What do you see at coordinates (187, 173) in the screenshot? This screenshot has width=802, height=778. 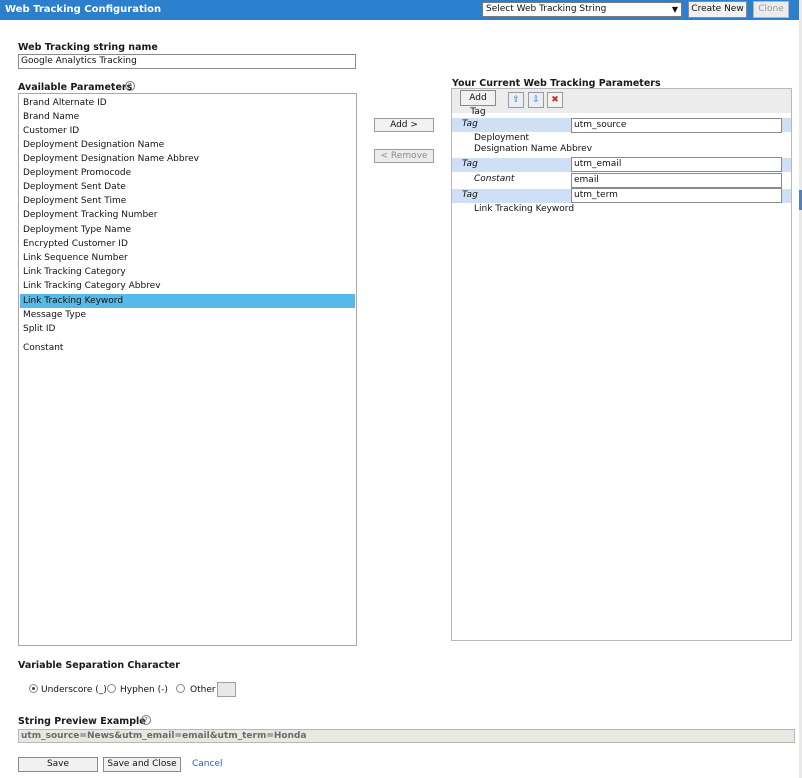 I see `list-item: Deployment Promocode` at bounding box center [187, 173].